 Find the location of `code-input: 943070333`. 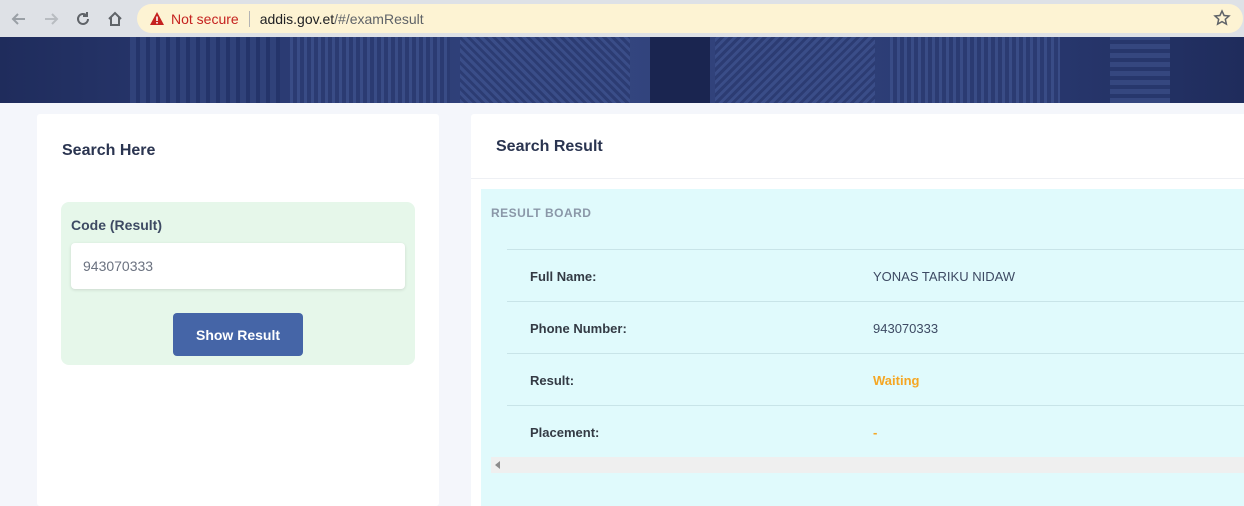

code-input: 943070333 is located at coordinates (238, 266).